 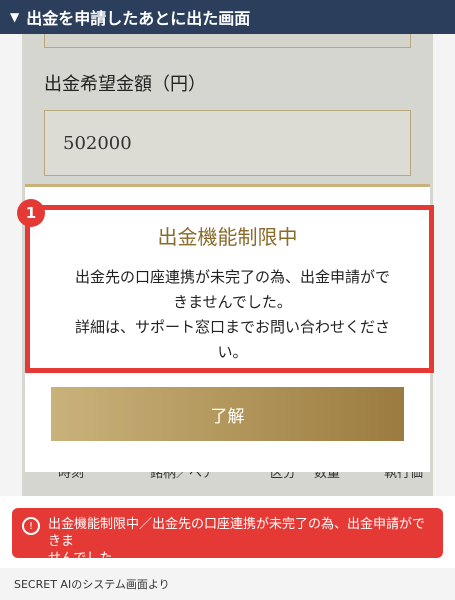 What do you see at coordinates (227, 414) in the screenshot?
I see `ok-button: 了解` at bounding box center [227, 414].